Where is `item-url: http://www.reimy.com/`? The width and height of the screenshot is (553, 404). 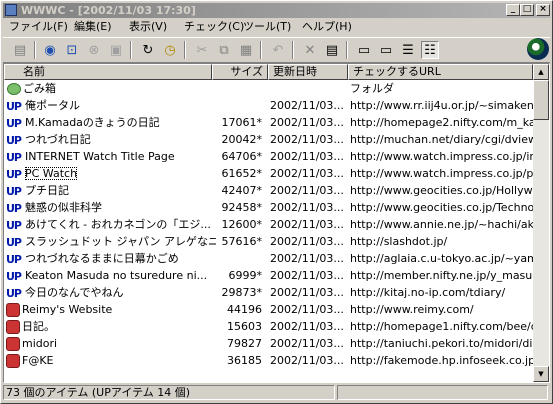 item-url: http://www.reimy.com/ is located at coordinates (412, 309).